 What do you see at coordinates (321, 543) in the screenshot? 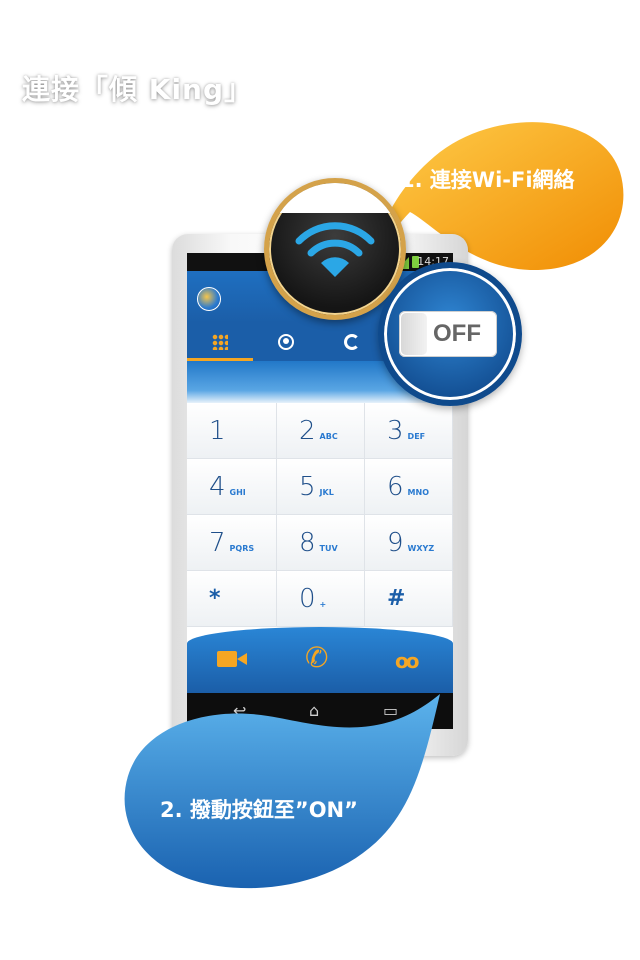
I see `keypad-key: 8 TUV` at bounding box center [321, 543].